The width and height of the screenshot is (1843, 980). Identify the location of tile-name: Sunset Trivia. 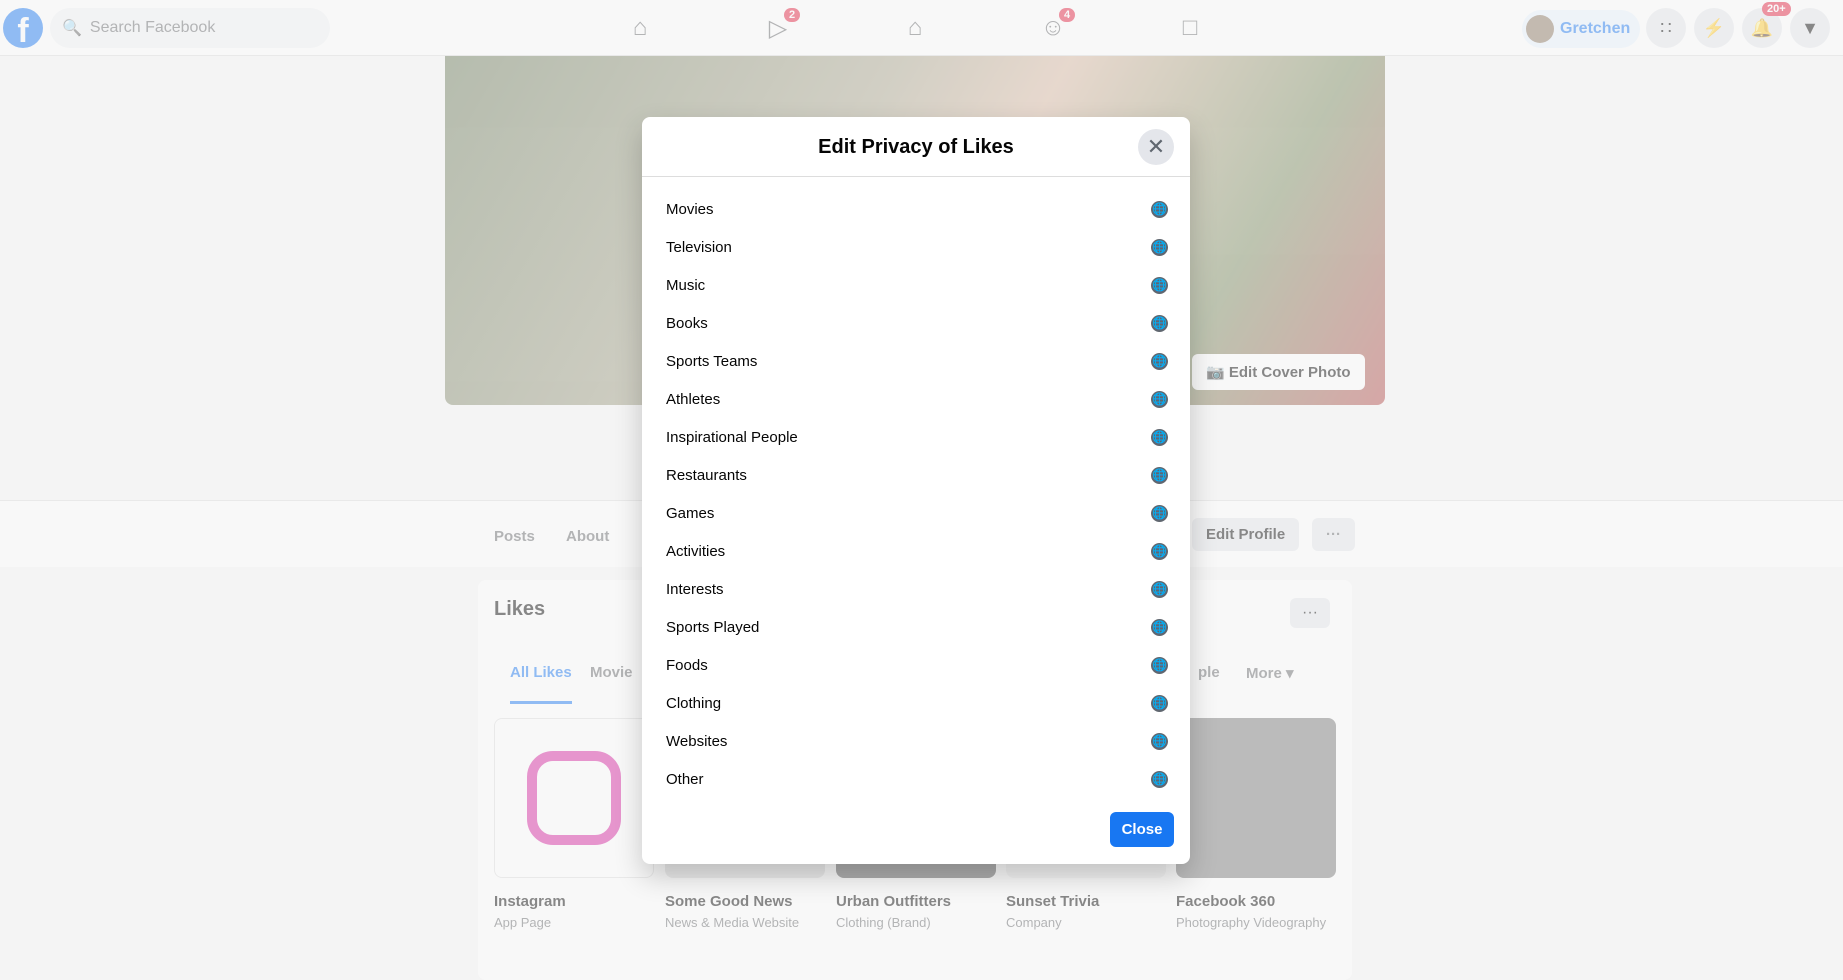
(1052, 901).